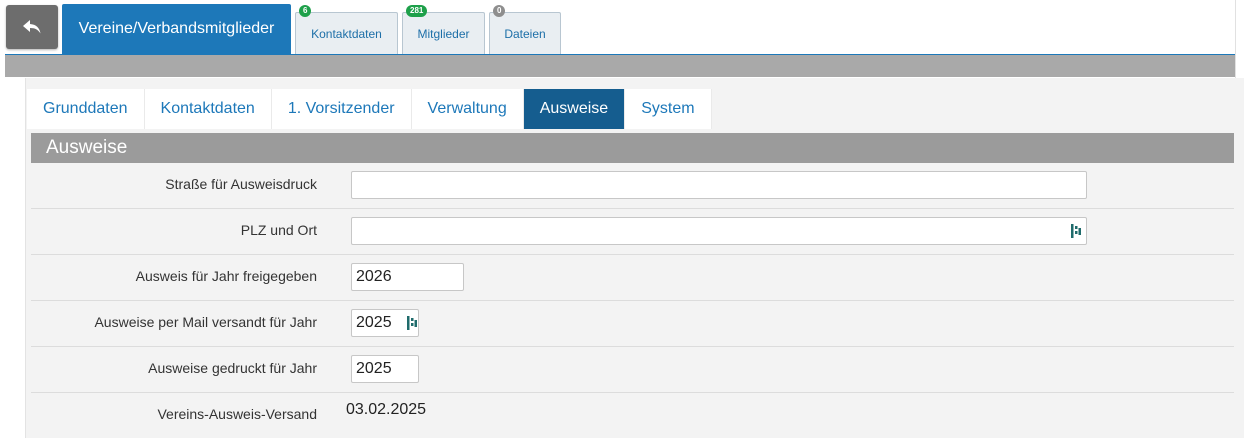 The width and height of the screenshot is (1244, 438). I want to click on tab-ausweise: Ausweise, so click(574, 109).